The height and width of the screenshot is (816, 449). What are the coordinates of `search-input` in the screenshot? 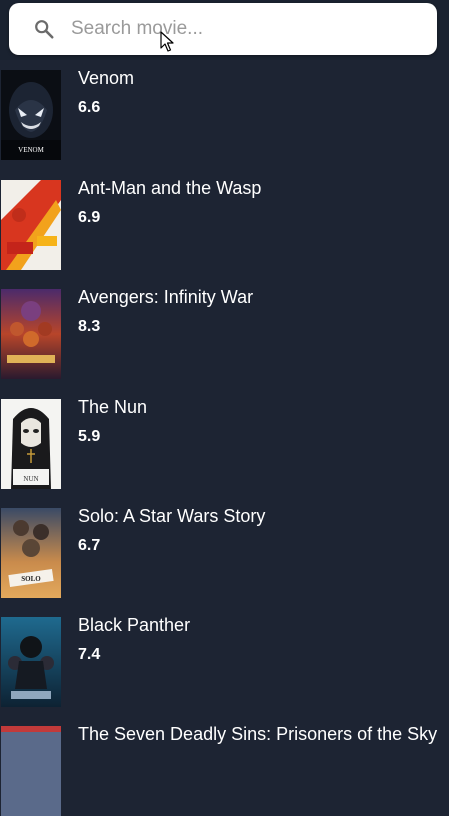 It's located at (246, 29).